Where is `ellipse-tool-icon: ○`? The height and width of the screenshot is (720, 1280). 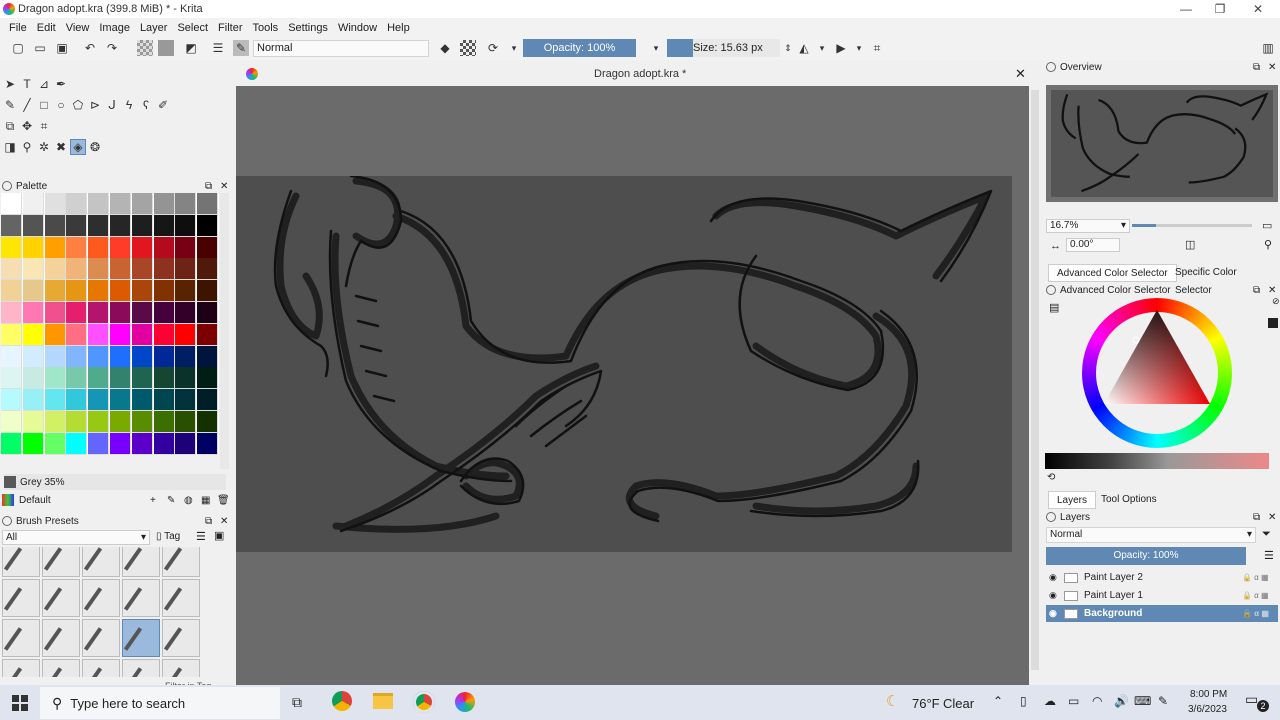 ellipse-tool-icon: ○ is located at coordinates (61, 105).